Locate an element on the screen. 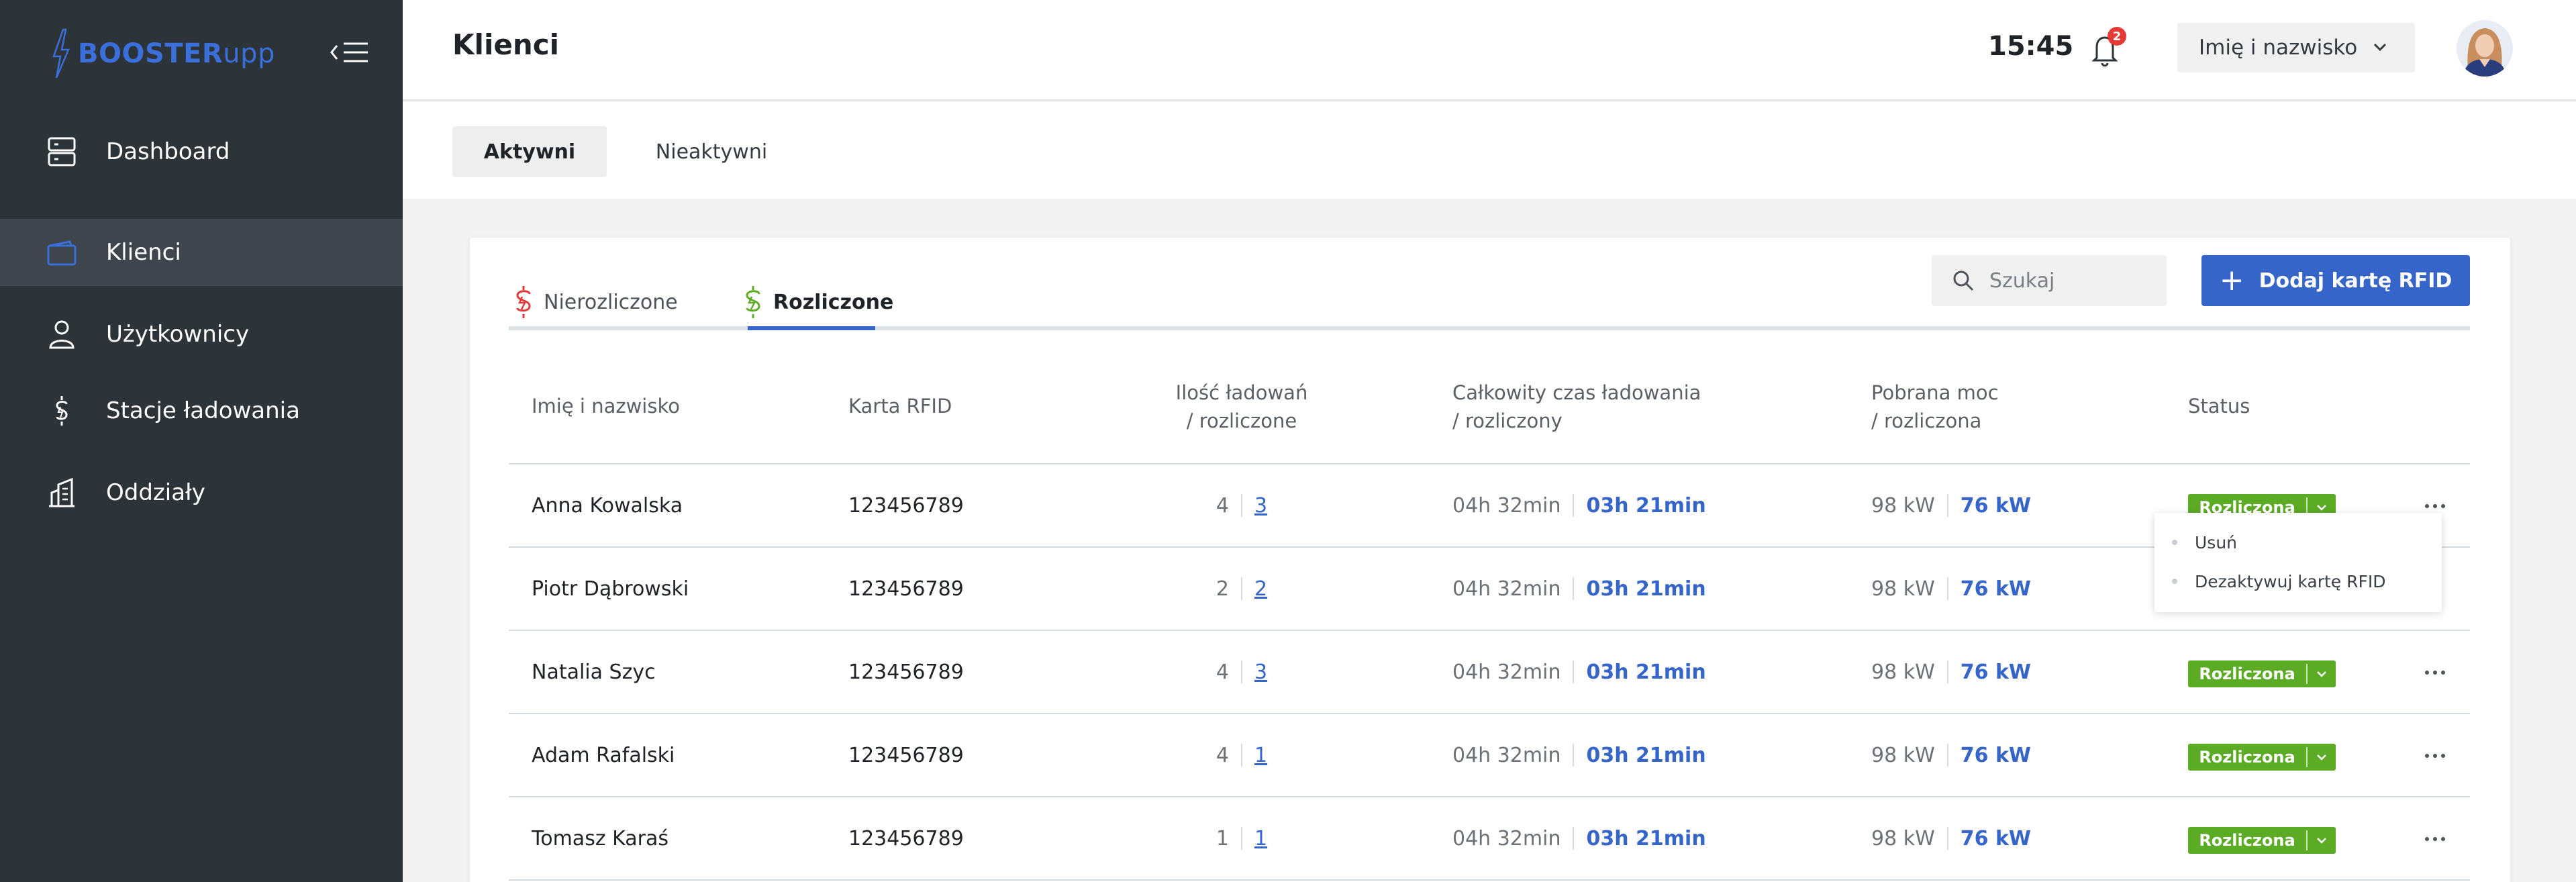 The width and height of the screenshot is (2576, 882). menu-item-deactivate-rfid: Dezaktywuj kartę RFID is located at coordinates (2298, 581).